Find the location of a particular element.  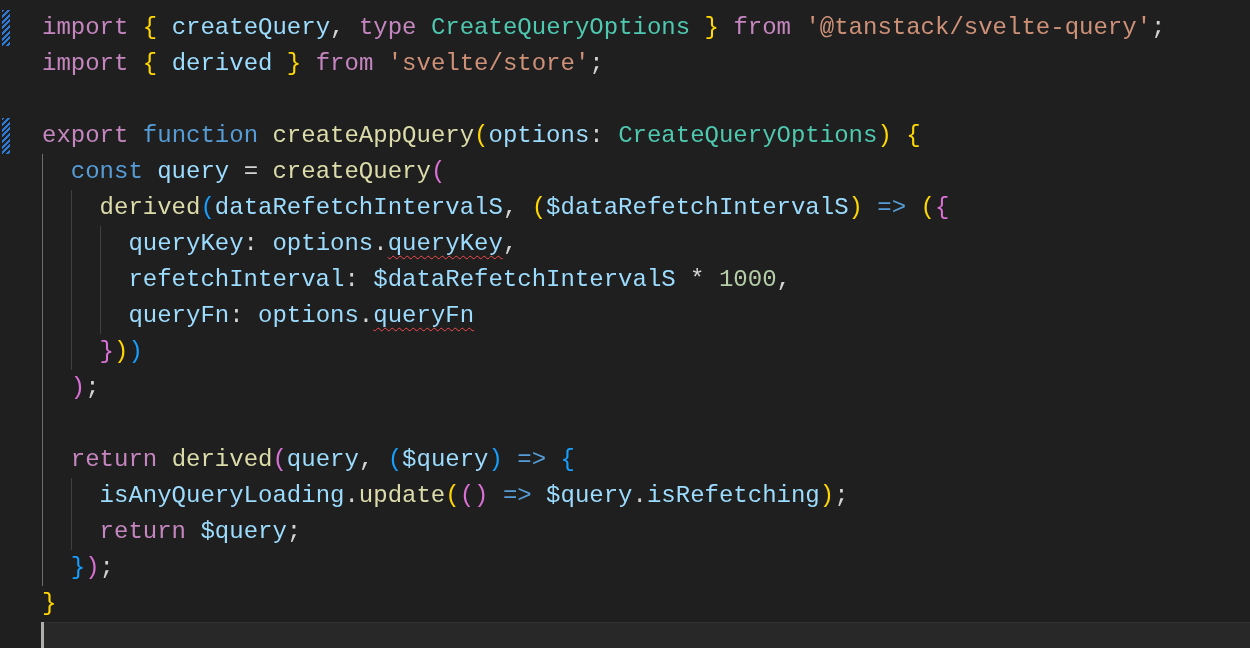

code-line: queryKey: options.queryKey, is located at coordinates (323, 244).